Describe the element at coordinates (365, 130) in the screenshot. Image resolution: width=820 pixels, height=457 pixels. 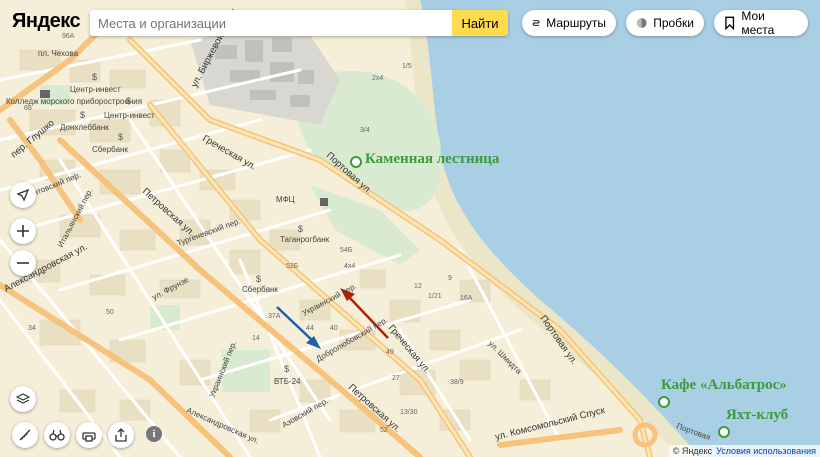
I see `svg-text: 3/4` at that location.